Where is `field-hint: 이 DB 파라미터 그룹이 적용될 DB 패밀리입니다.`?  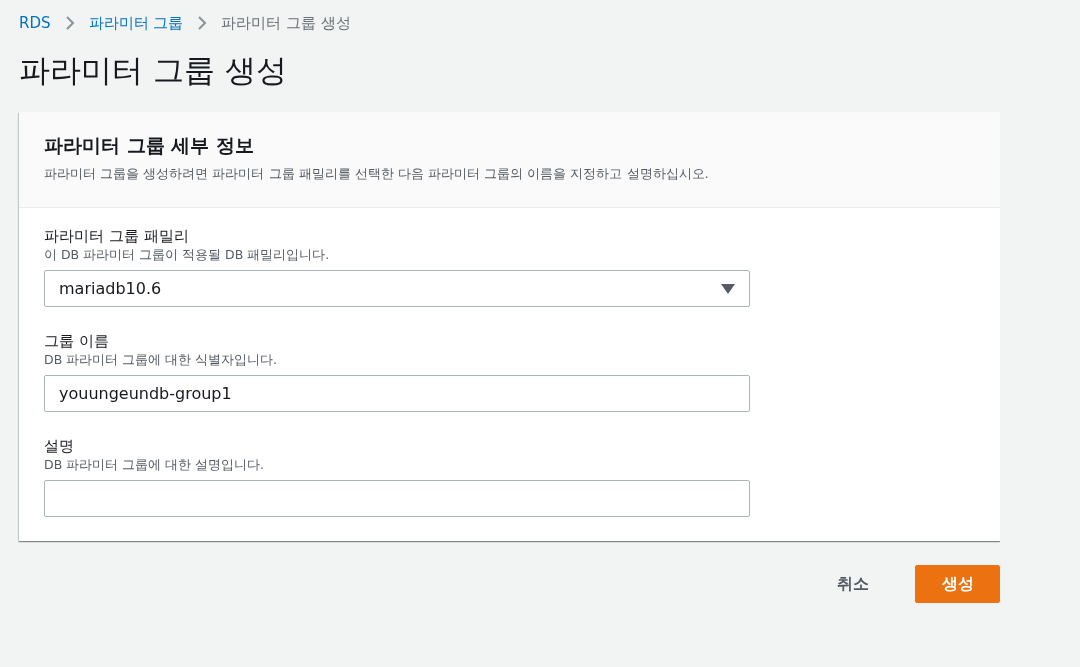
field-hint: 이 DB 파라미터 그룹이 적용될 DB 패밀리입니다. is located at coordinates (187, 255).